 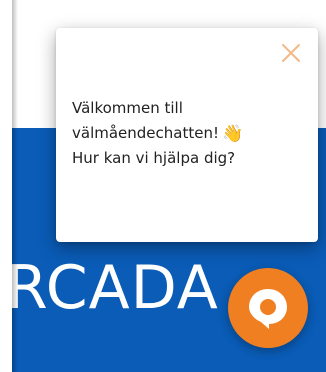 I want to click on panel-shadow, so click(x=15, y=186).